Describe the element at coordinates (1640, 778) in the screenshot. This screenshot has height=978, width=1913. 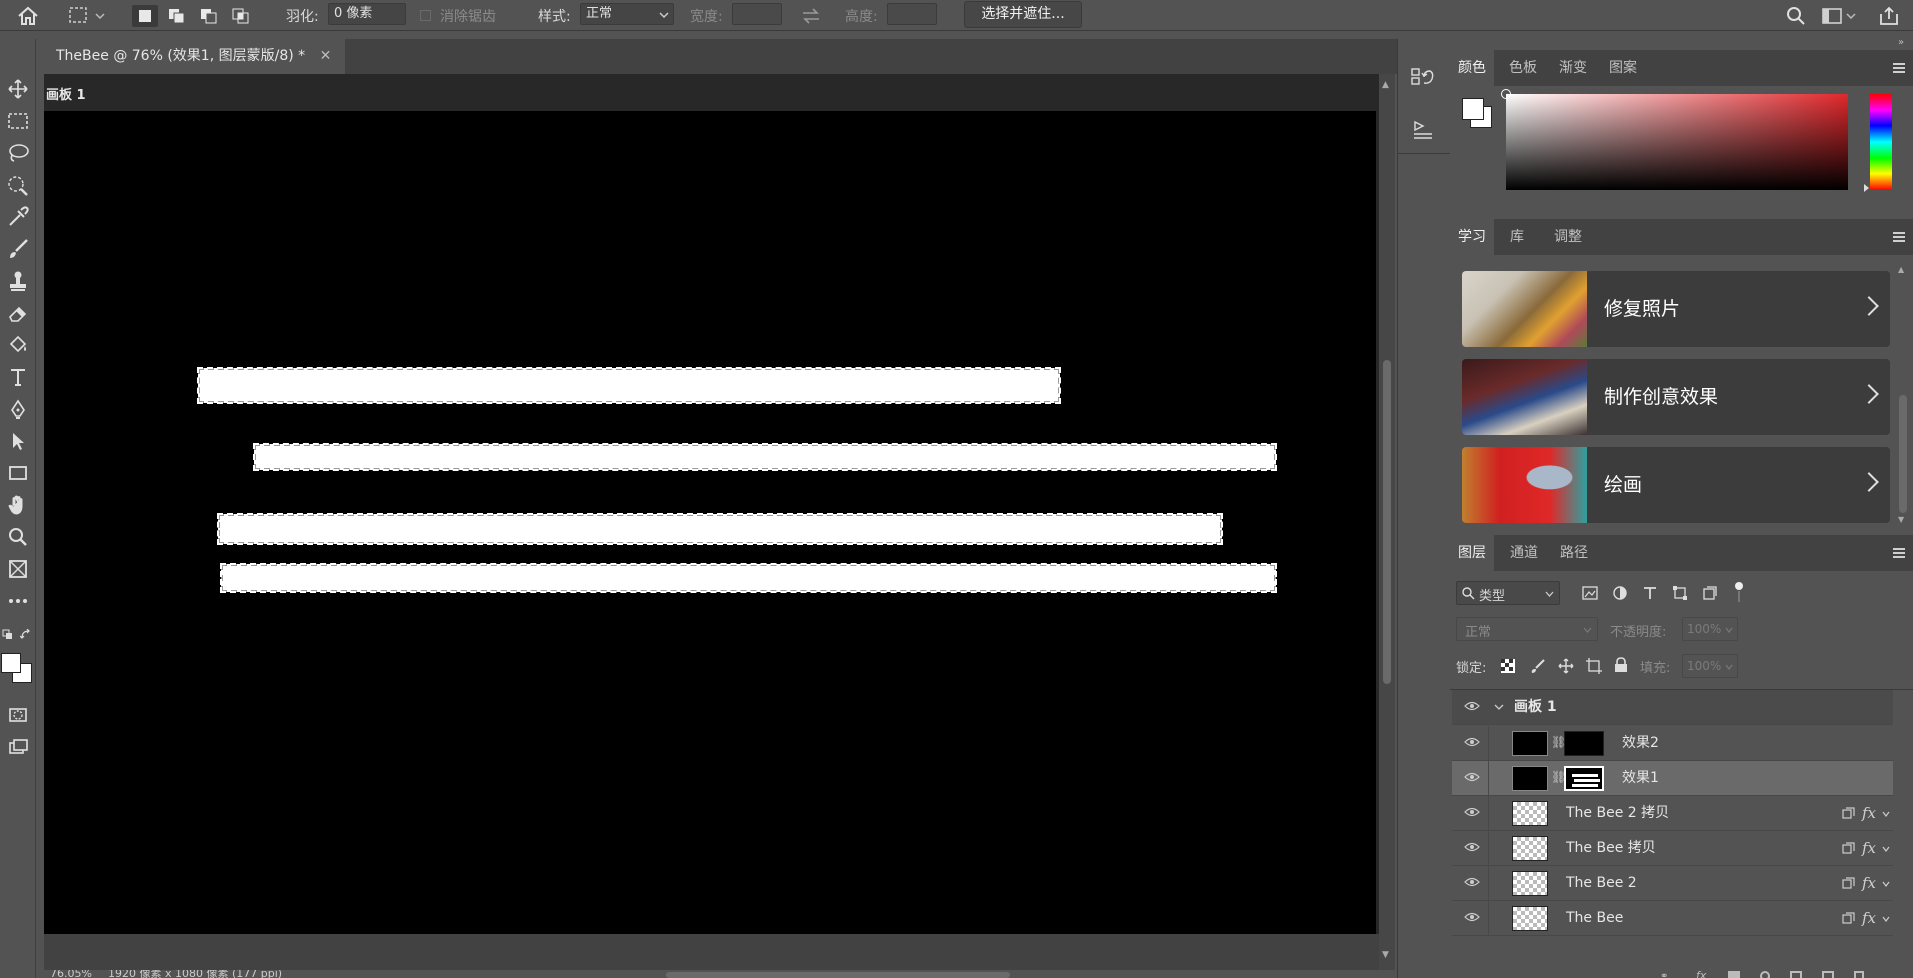
I see `layer-name: 效果1` at that location.